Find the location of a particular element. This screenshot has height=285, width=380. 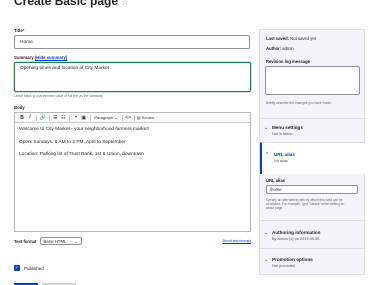

text-format-label: Text format is located at coordinates (25, 241).